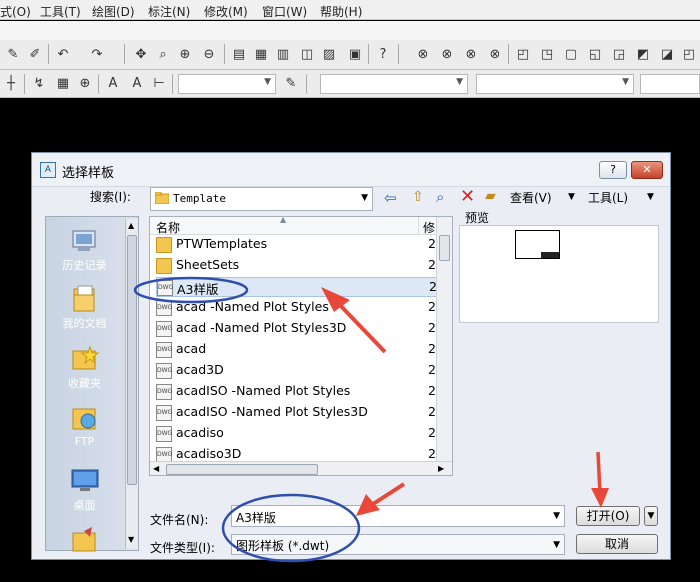 This screenshot has height=582, width=700. What do you see at coordinates (191, 290) in the screenshot?
I see `annotation-circle-file` at bounding box center [191, 290].